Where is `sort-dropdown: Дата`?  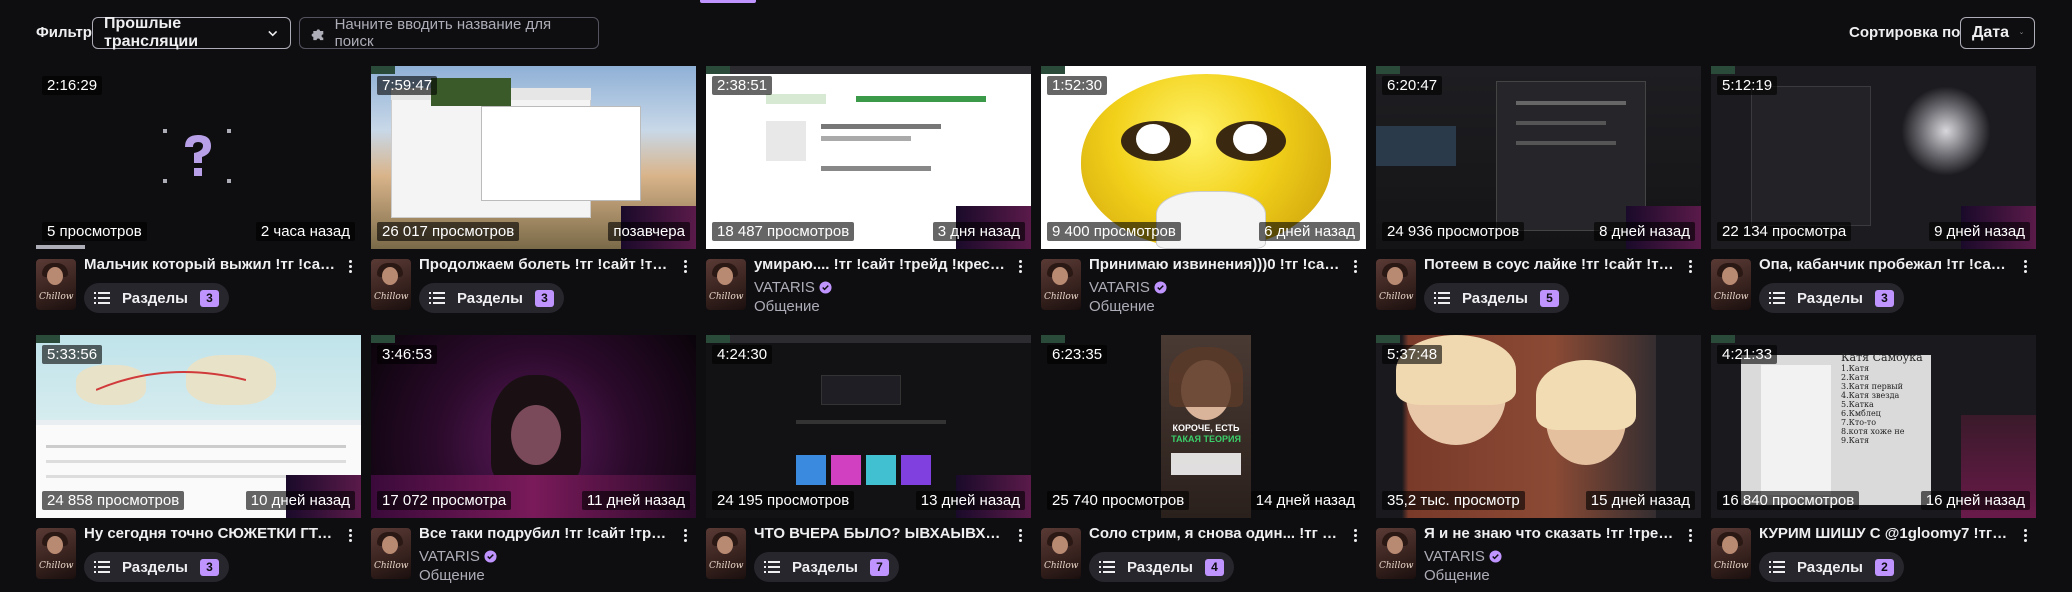 sort-dropdown: Дата is located at coordinates (1997, 33).